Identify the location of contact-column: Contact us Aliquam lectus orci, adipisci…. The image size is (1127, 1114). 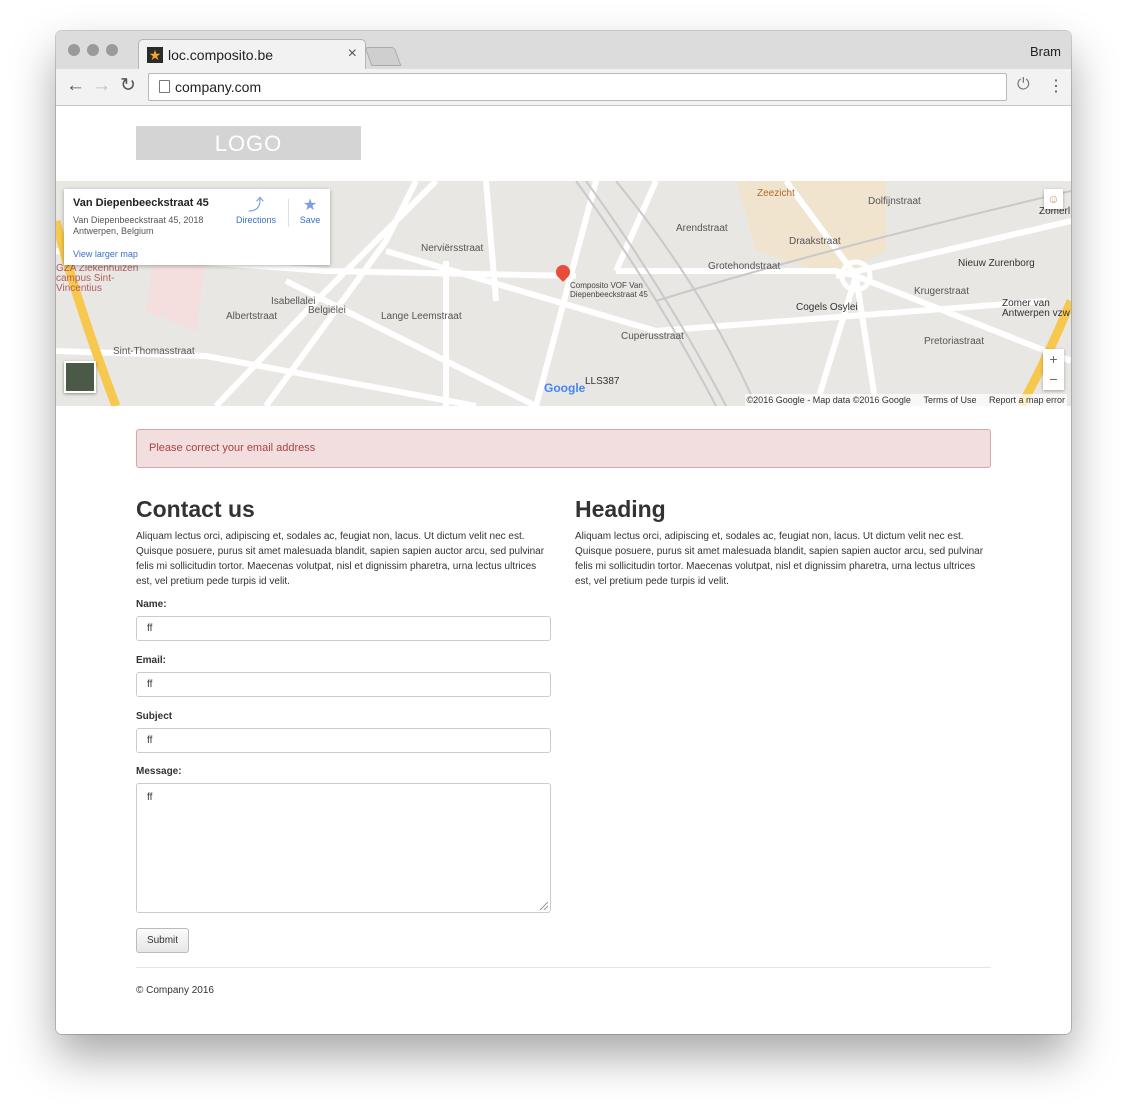
(343, 541).